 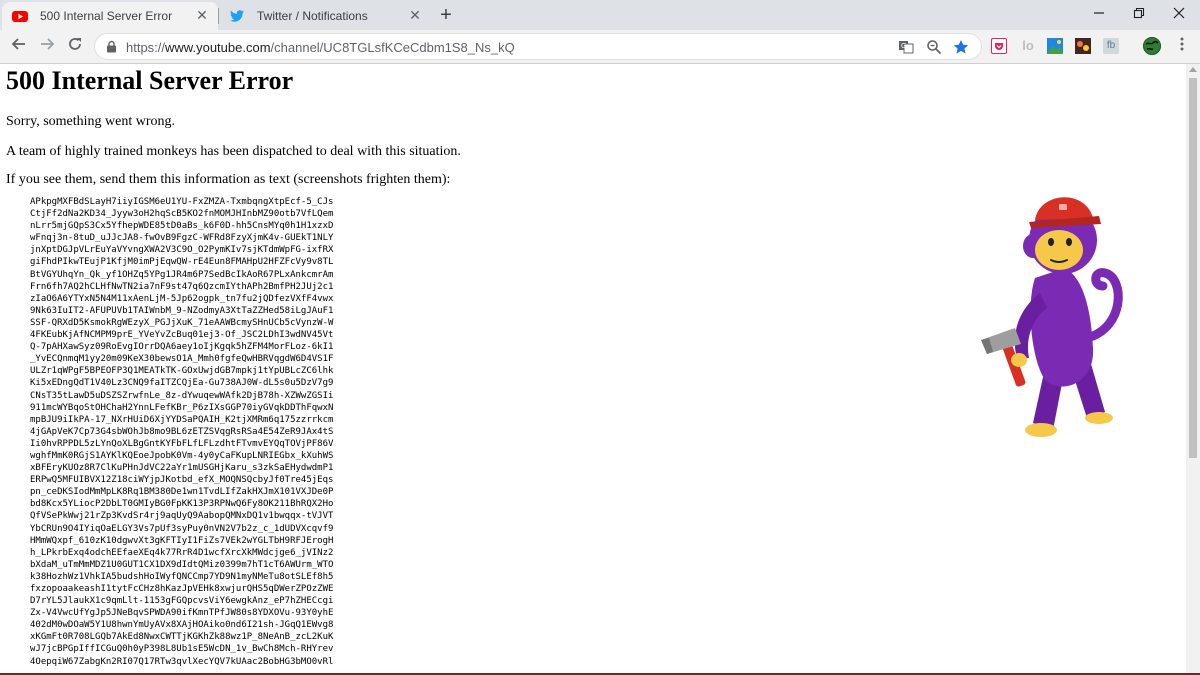 What do you see at coordinates (1111, 46) in the screenshot?
I see `fb-extension-icon: fb` at bounding box center [1111, 46].